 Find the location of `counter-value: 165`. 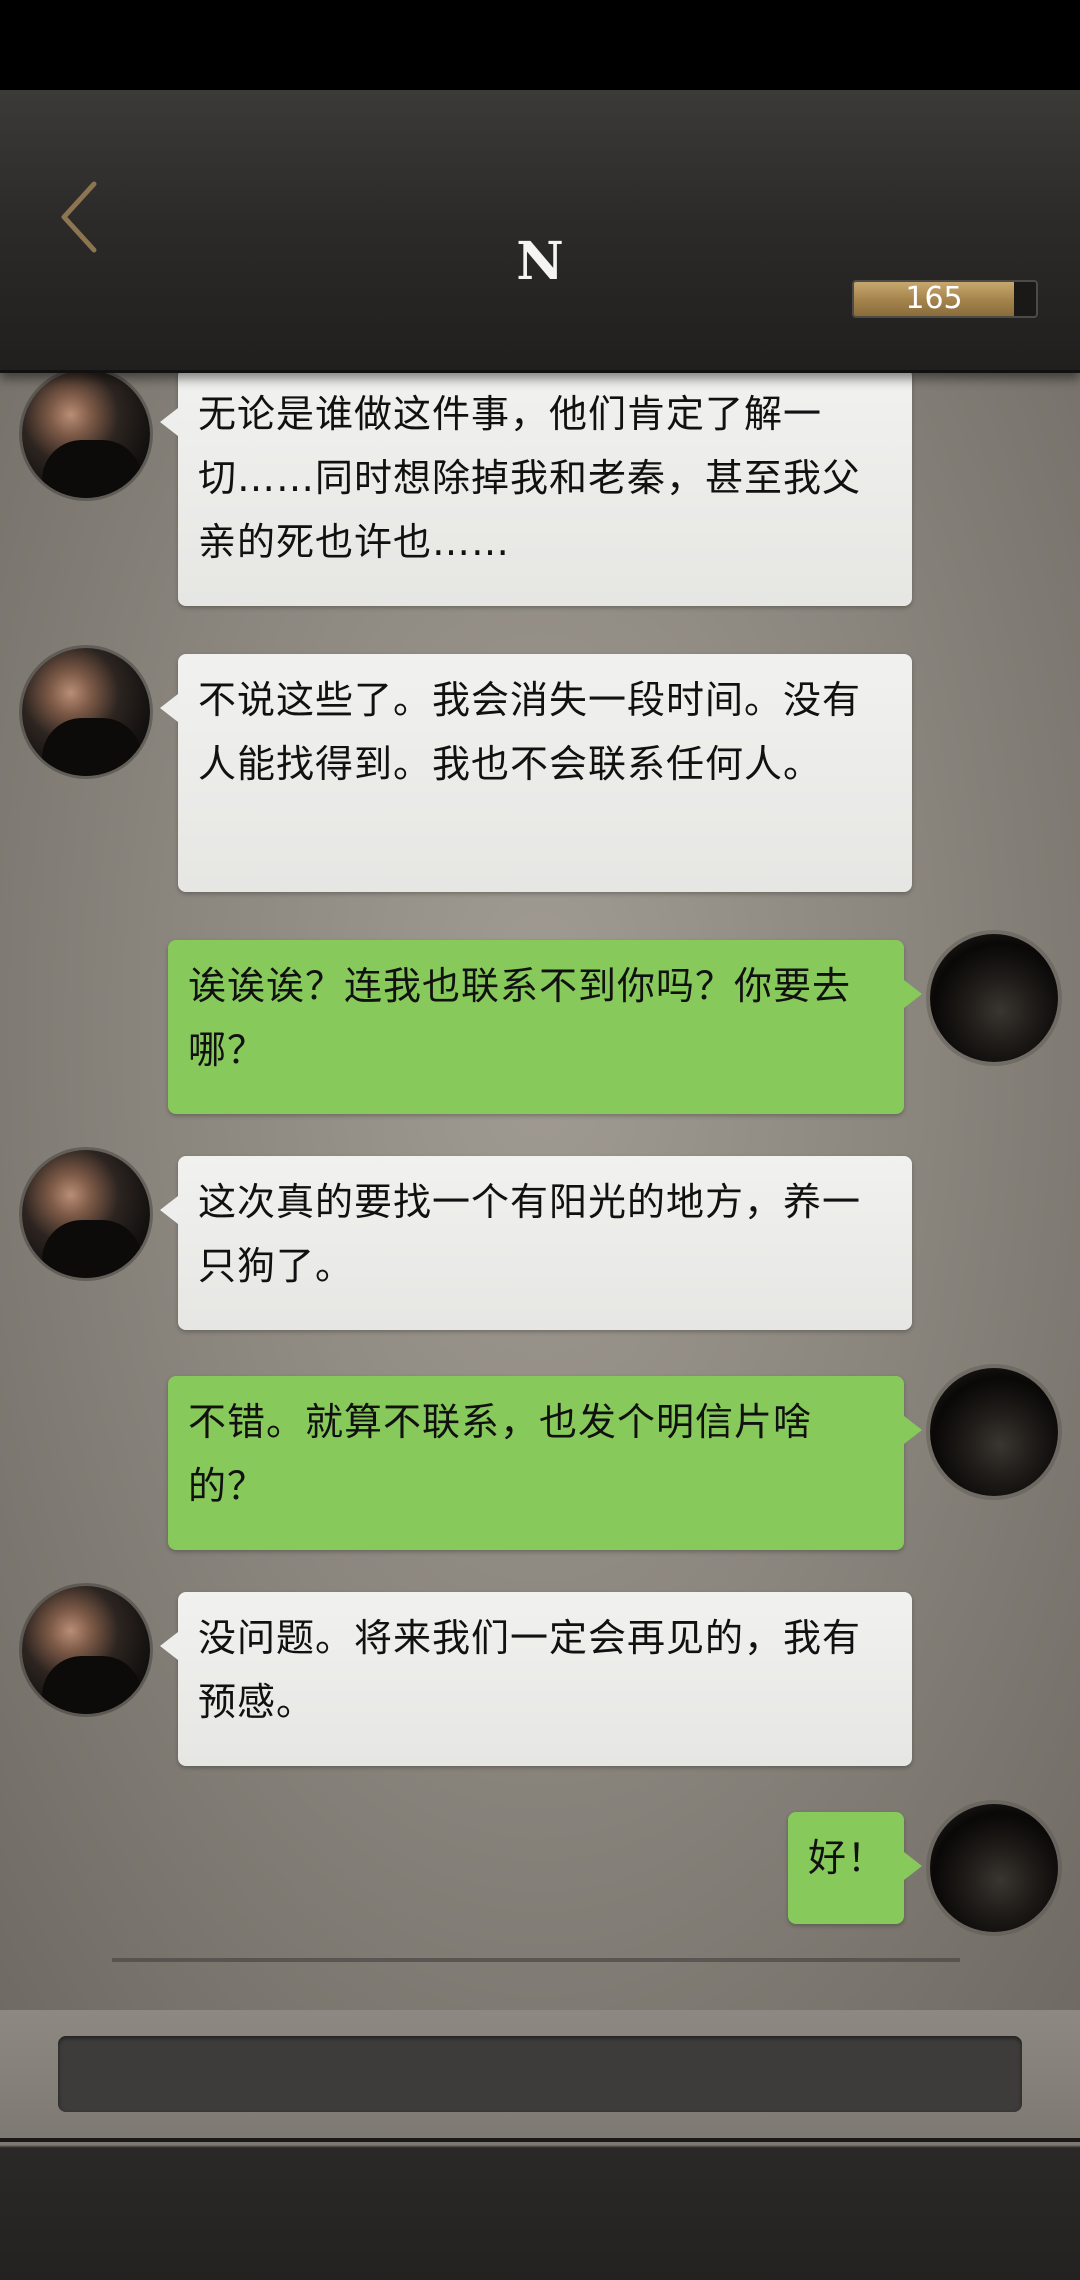

counter-value: 165 is located at coordinates (934, 298).